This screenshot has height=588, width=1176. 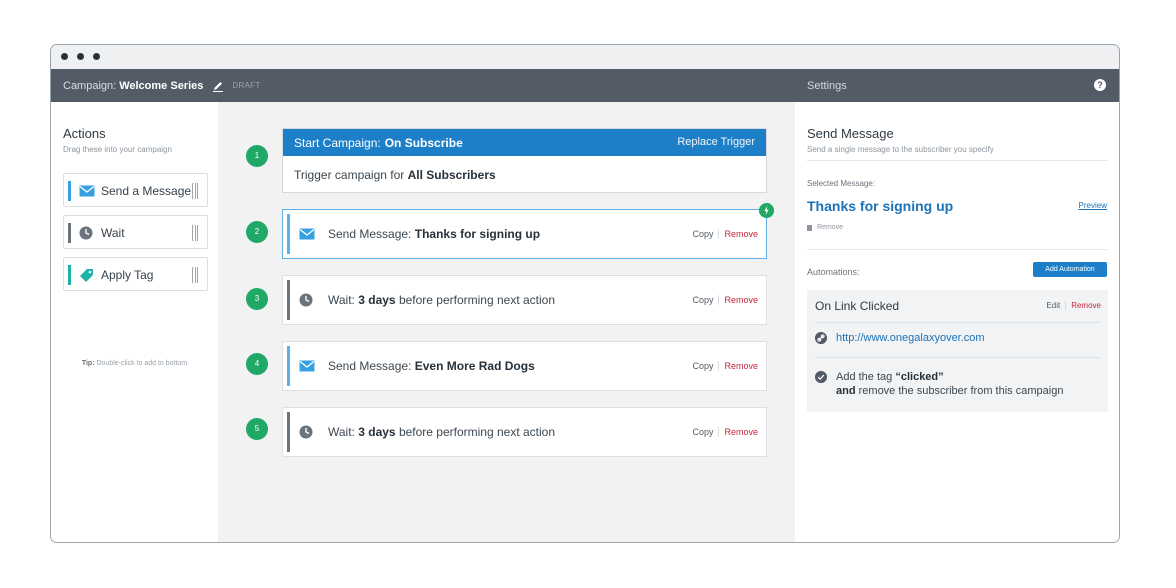 I want to click on preview-link: Preview, so click(x=1093, y=205).